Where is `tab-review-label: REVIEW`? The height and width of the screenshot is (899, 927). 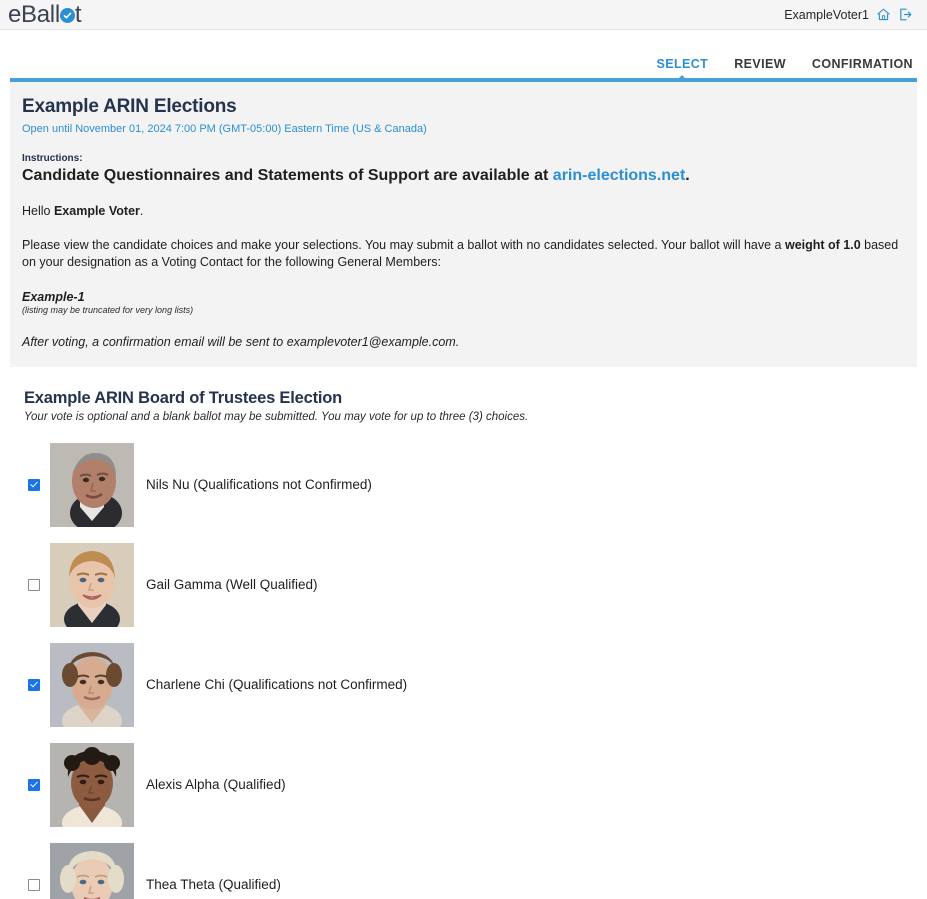
tab-review-label: REVIEW is located at coordinates (760, 64).